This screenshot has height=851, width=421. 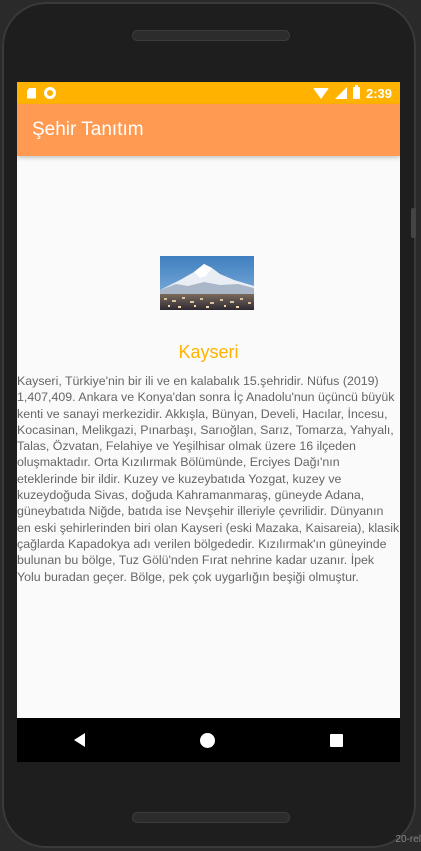 I want to click on corner-label: 20-rel, so click(x=408, y=839).